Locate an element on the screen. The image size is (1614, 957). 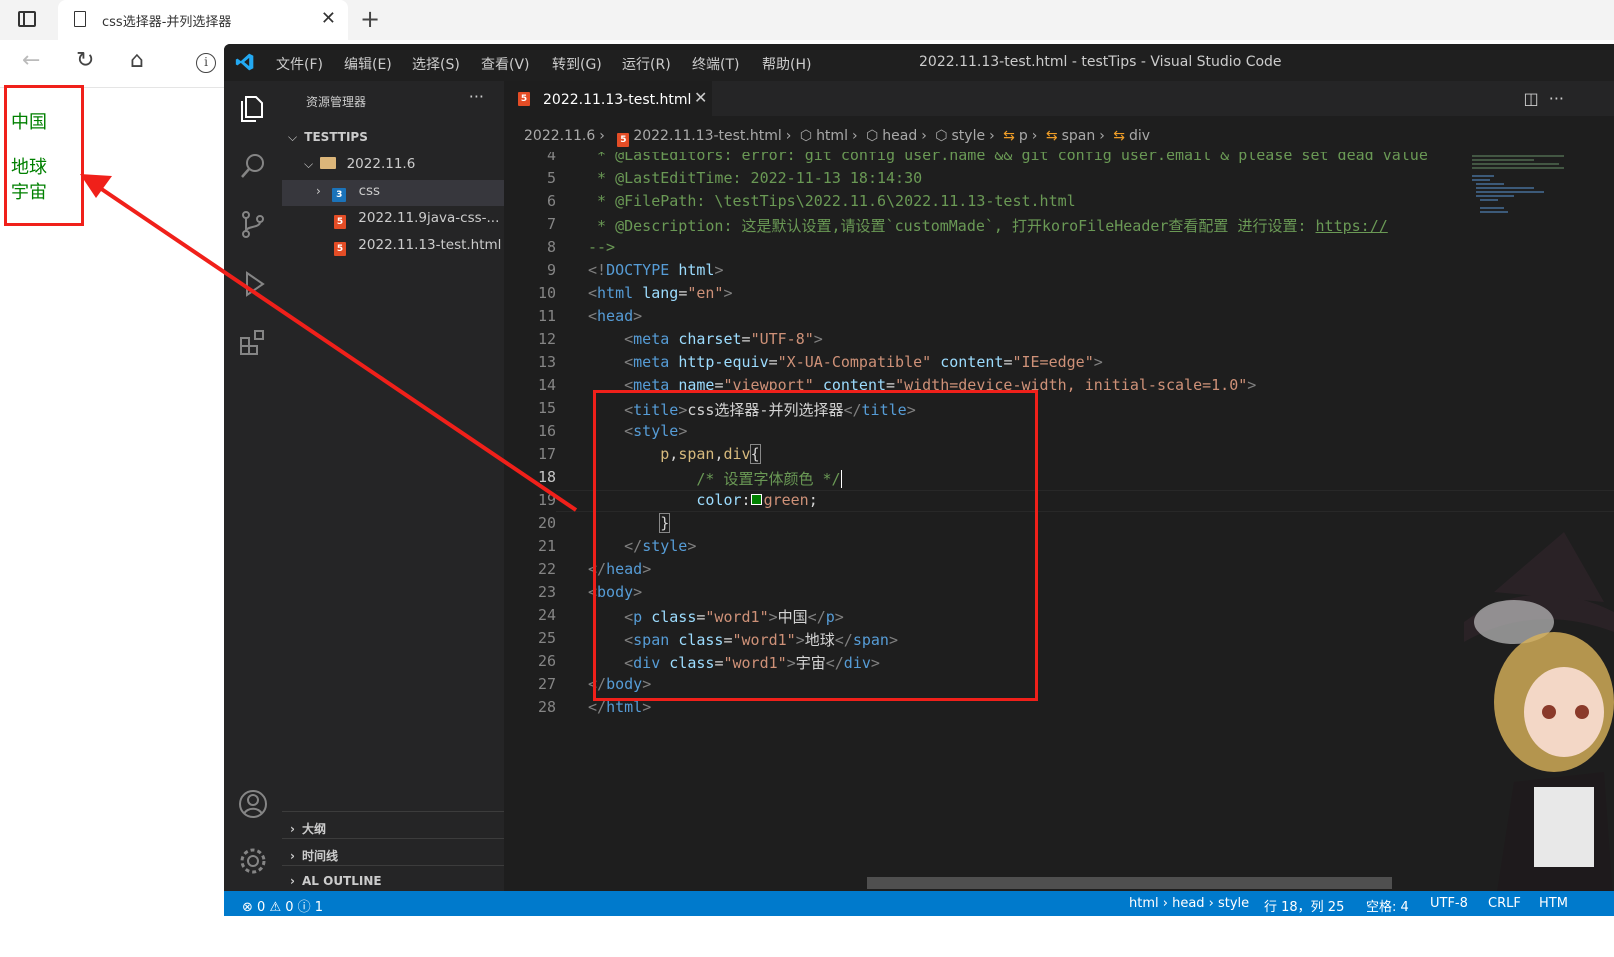
breadcrumb-item: 2022.11.6 is located at coordinates (559, 136).